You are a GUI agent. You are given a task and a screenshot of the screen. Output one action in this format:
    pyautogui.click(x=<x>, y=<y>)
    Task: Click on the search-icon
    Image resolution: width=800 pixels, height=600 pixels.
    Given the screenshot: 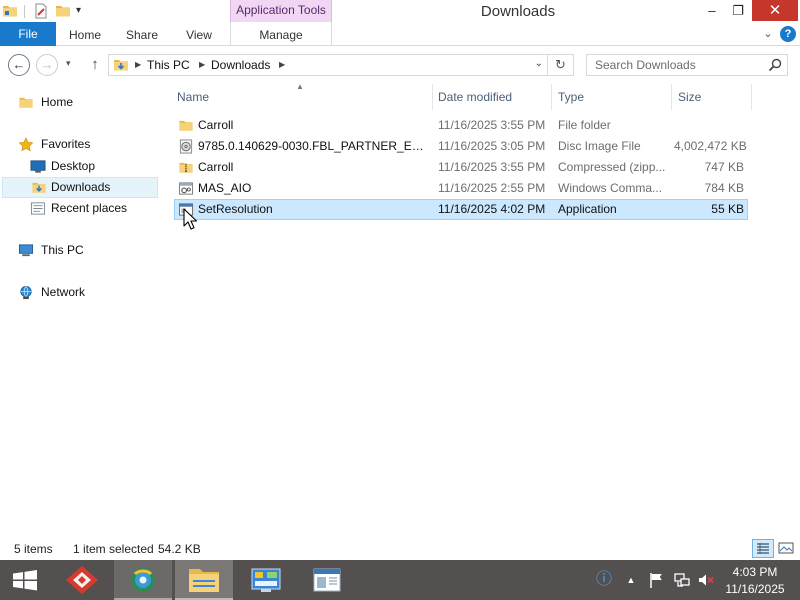 What is the action you would take?
    pyautogui.click(x=775, y=65)
    